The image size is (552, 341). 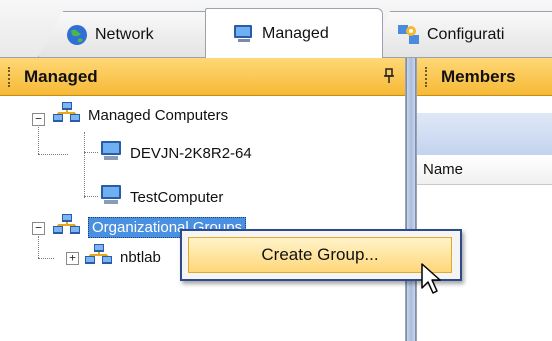 I want to click on tree-item-label: nbtlab, so click(x=140, y=257).